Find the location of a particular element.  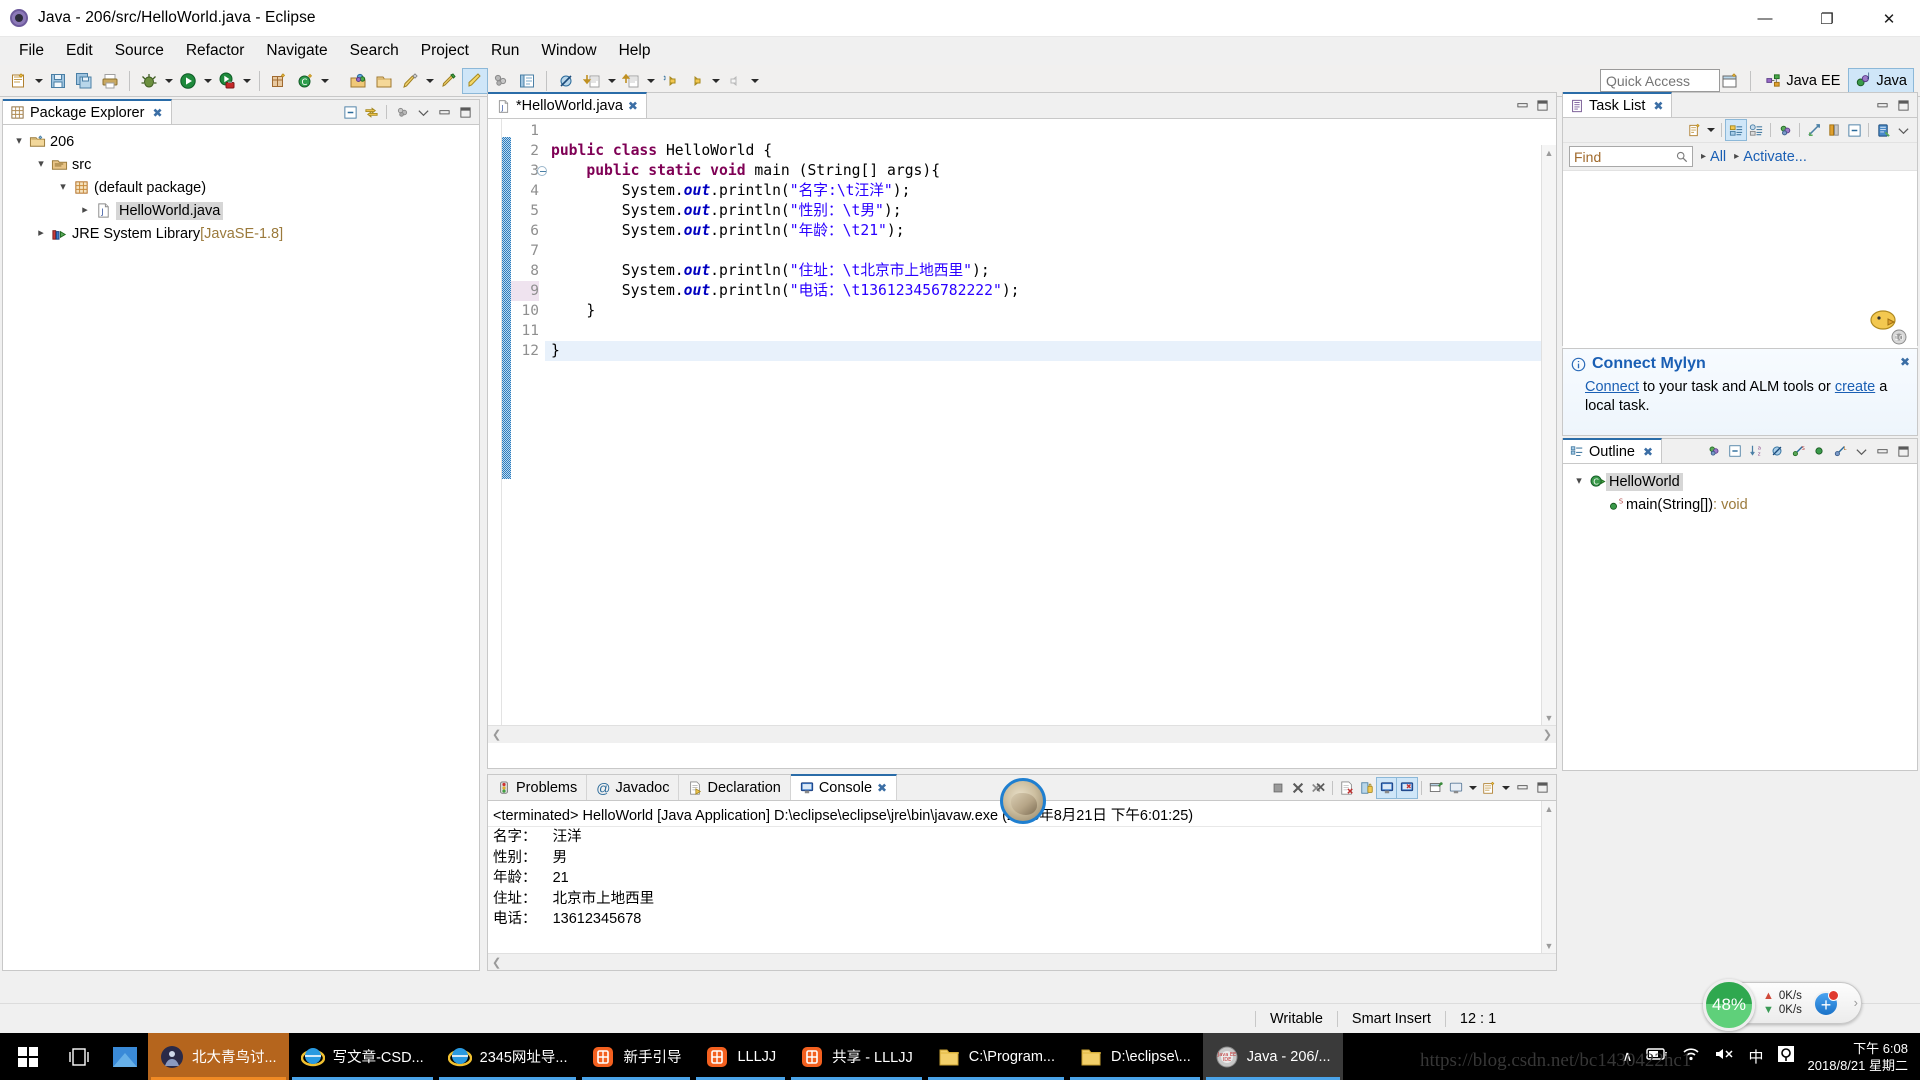

tab-outline: Outline ✖ is located at coordinates (1613, 450).